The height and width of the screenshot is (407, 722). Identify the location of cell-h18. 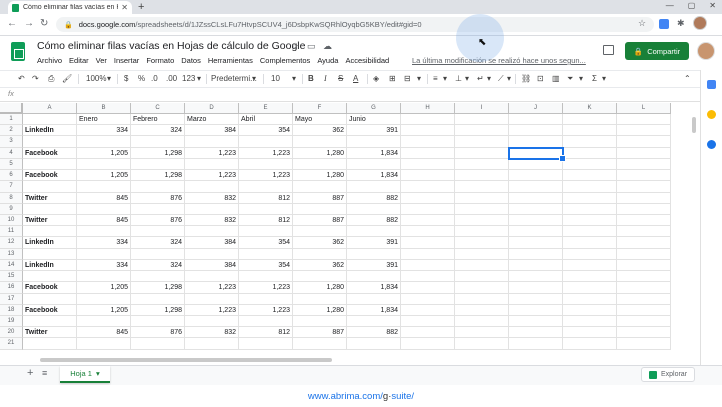
(428, 310).